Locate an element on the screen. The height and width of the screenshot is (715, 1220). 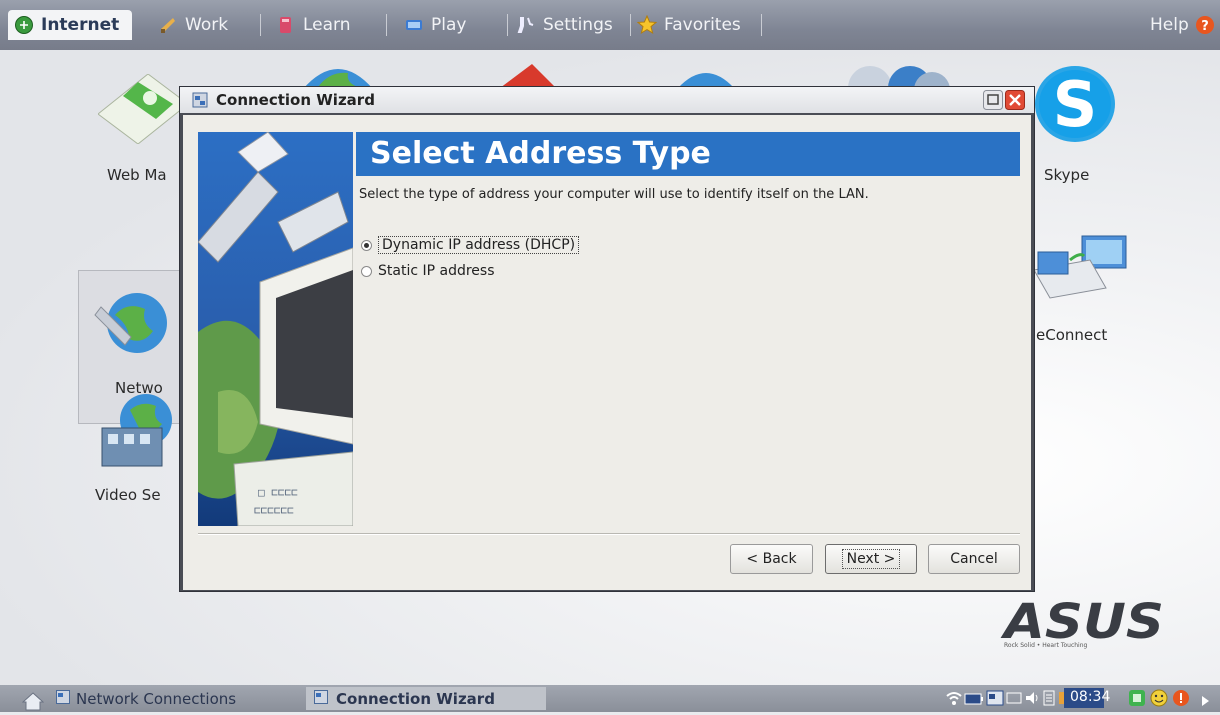
task-label: Network Connections is located at coordinates (156, 698).